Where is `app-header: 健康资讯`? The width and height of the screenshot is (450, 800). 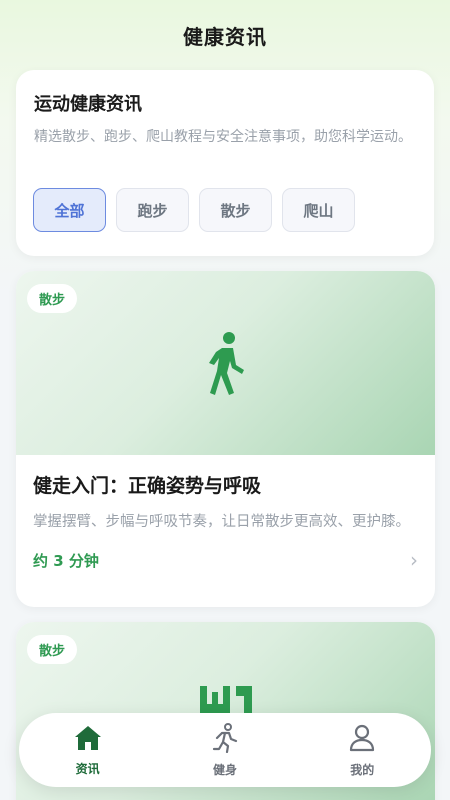
app-header: 健康资讯 is located at coordinates (225, 35).